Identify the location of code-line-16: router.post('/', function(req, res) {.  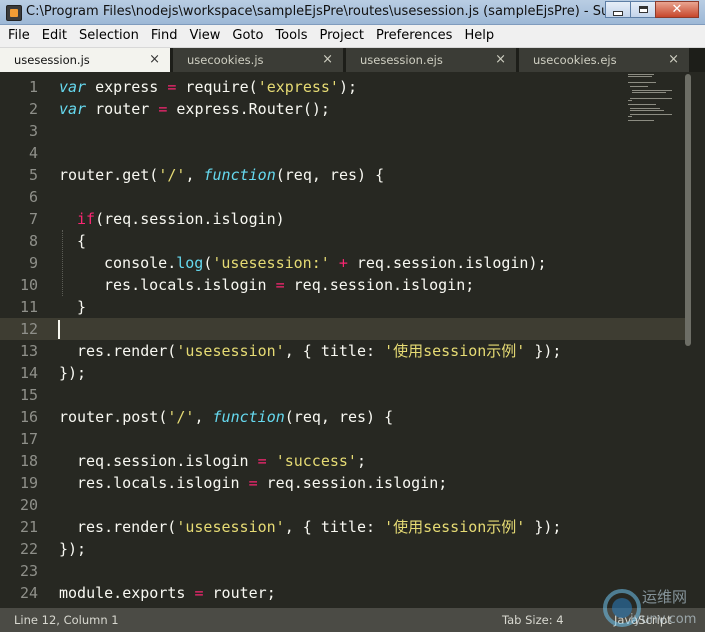
(226, 417).